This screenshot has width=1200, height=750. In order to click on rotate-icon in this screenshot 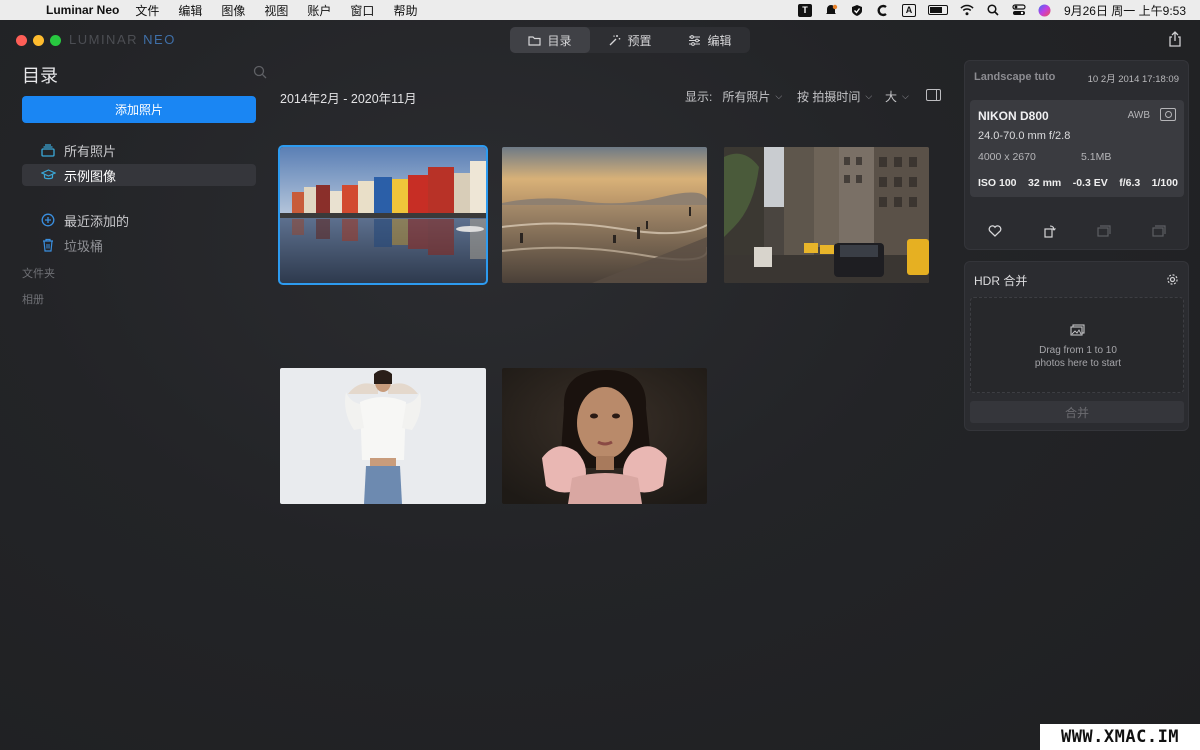, I will do `click(1050, 231)`.